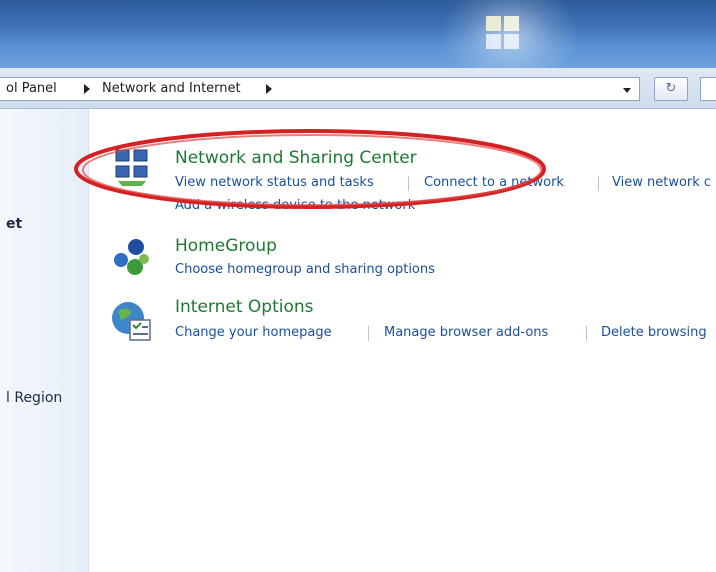  I want to click on left-nav-item-clock-language-region: l Region, so click(34, 398).